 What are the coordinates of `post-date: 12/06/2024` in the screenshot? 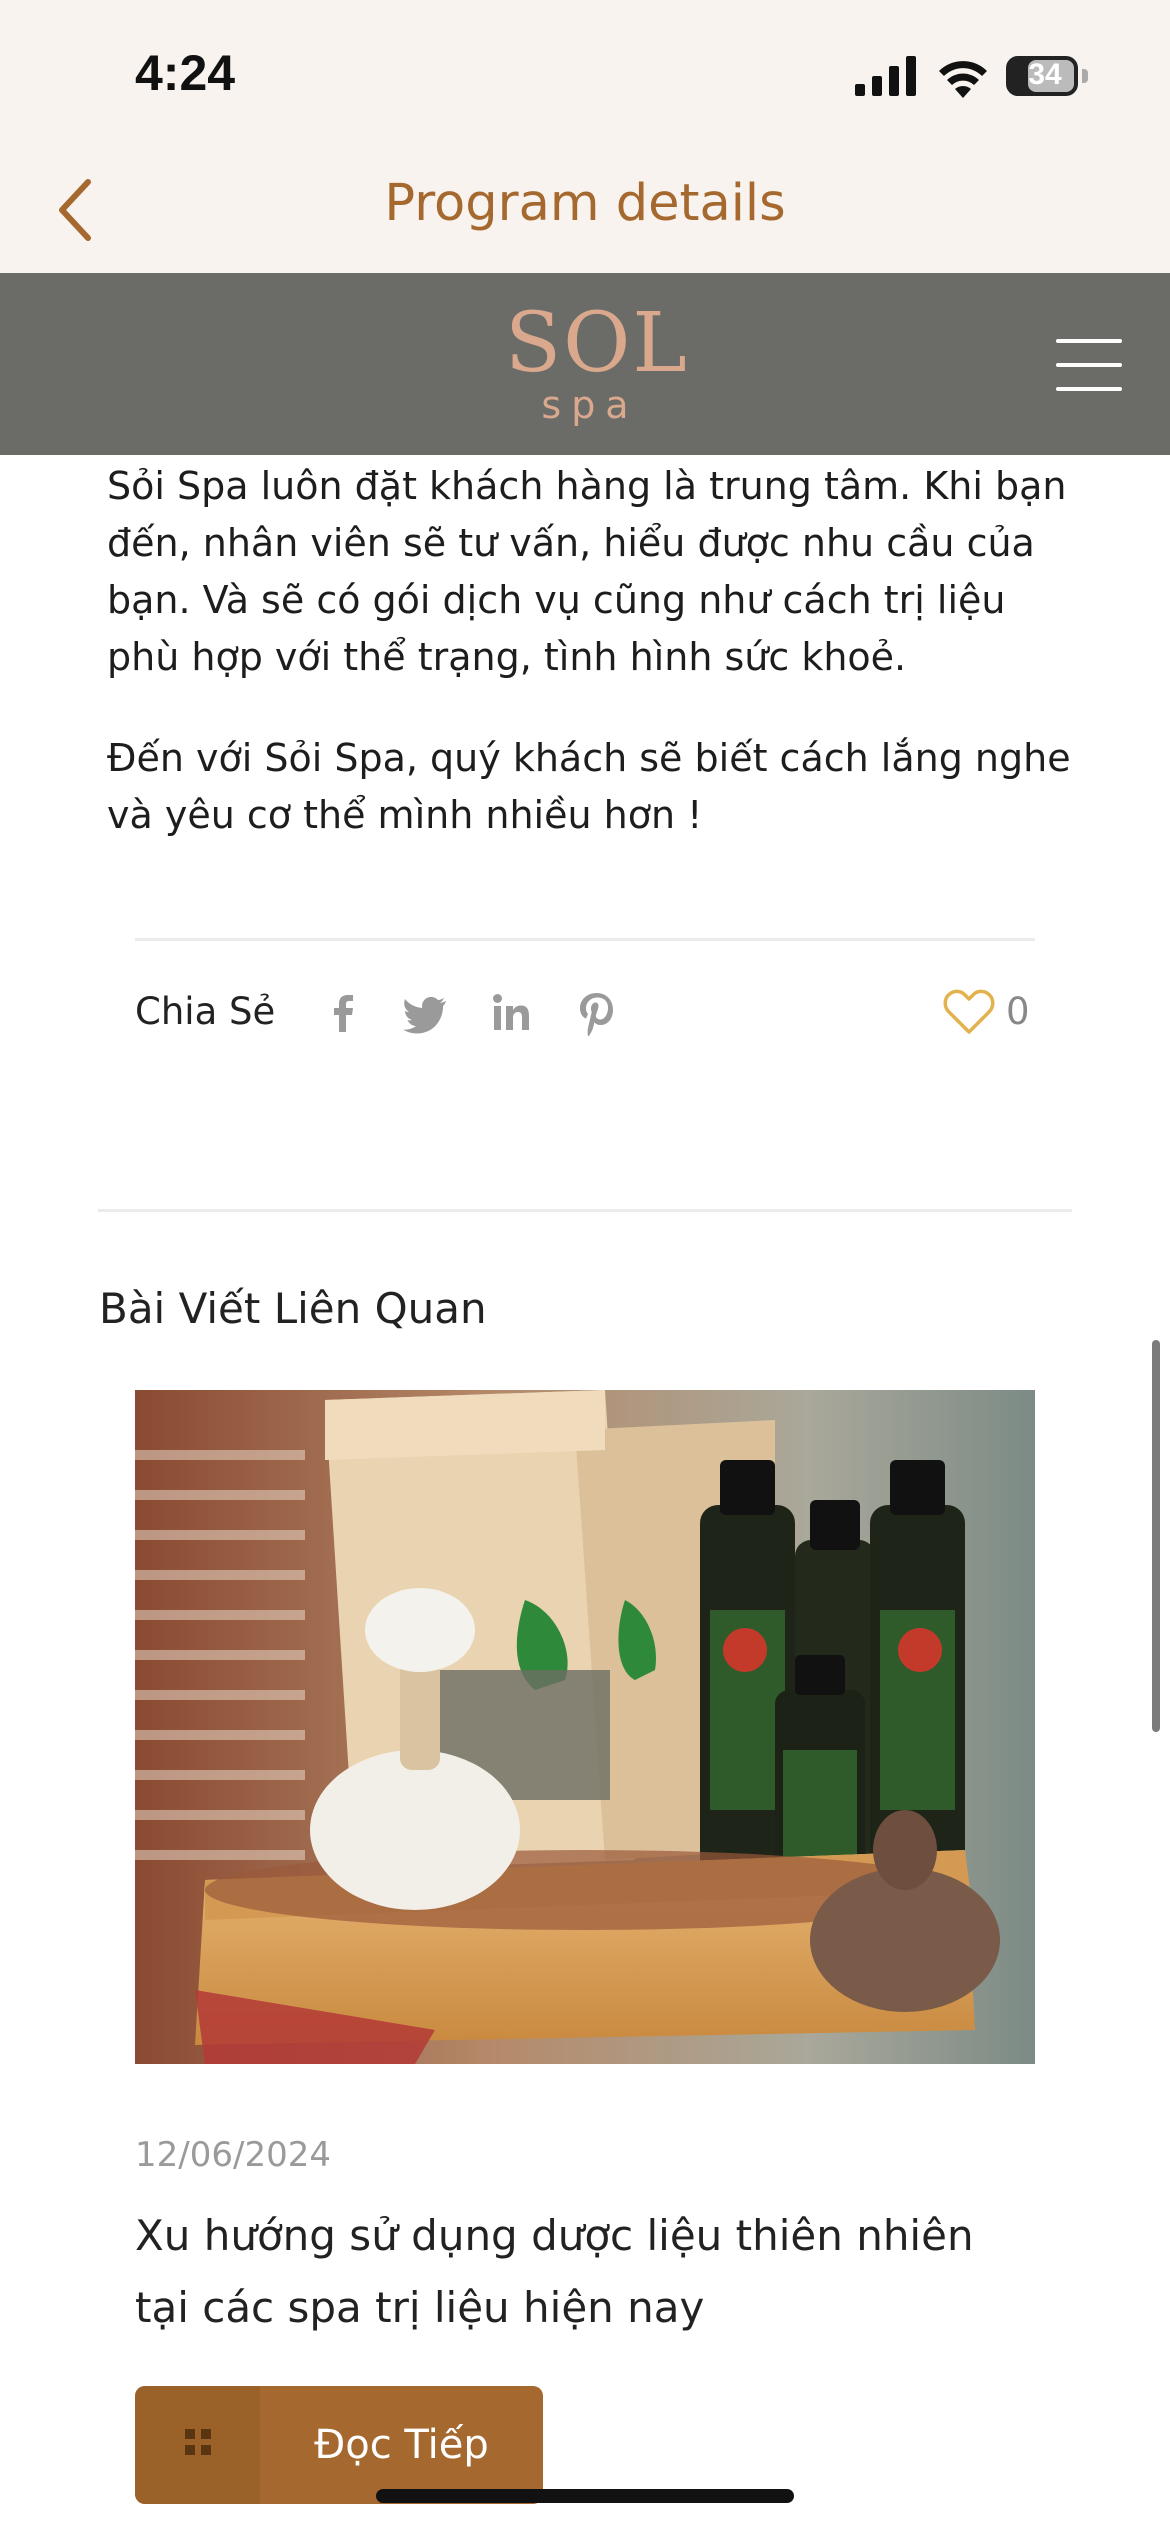 It's located at (233, 2155).